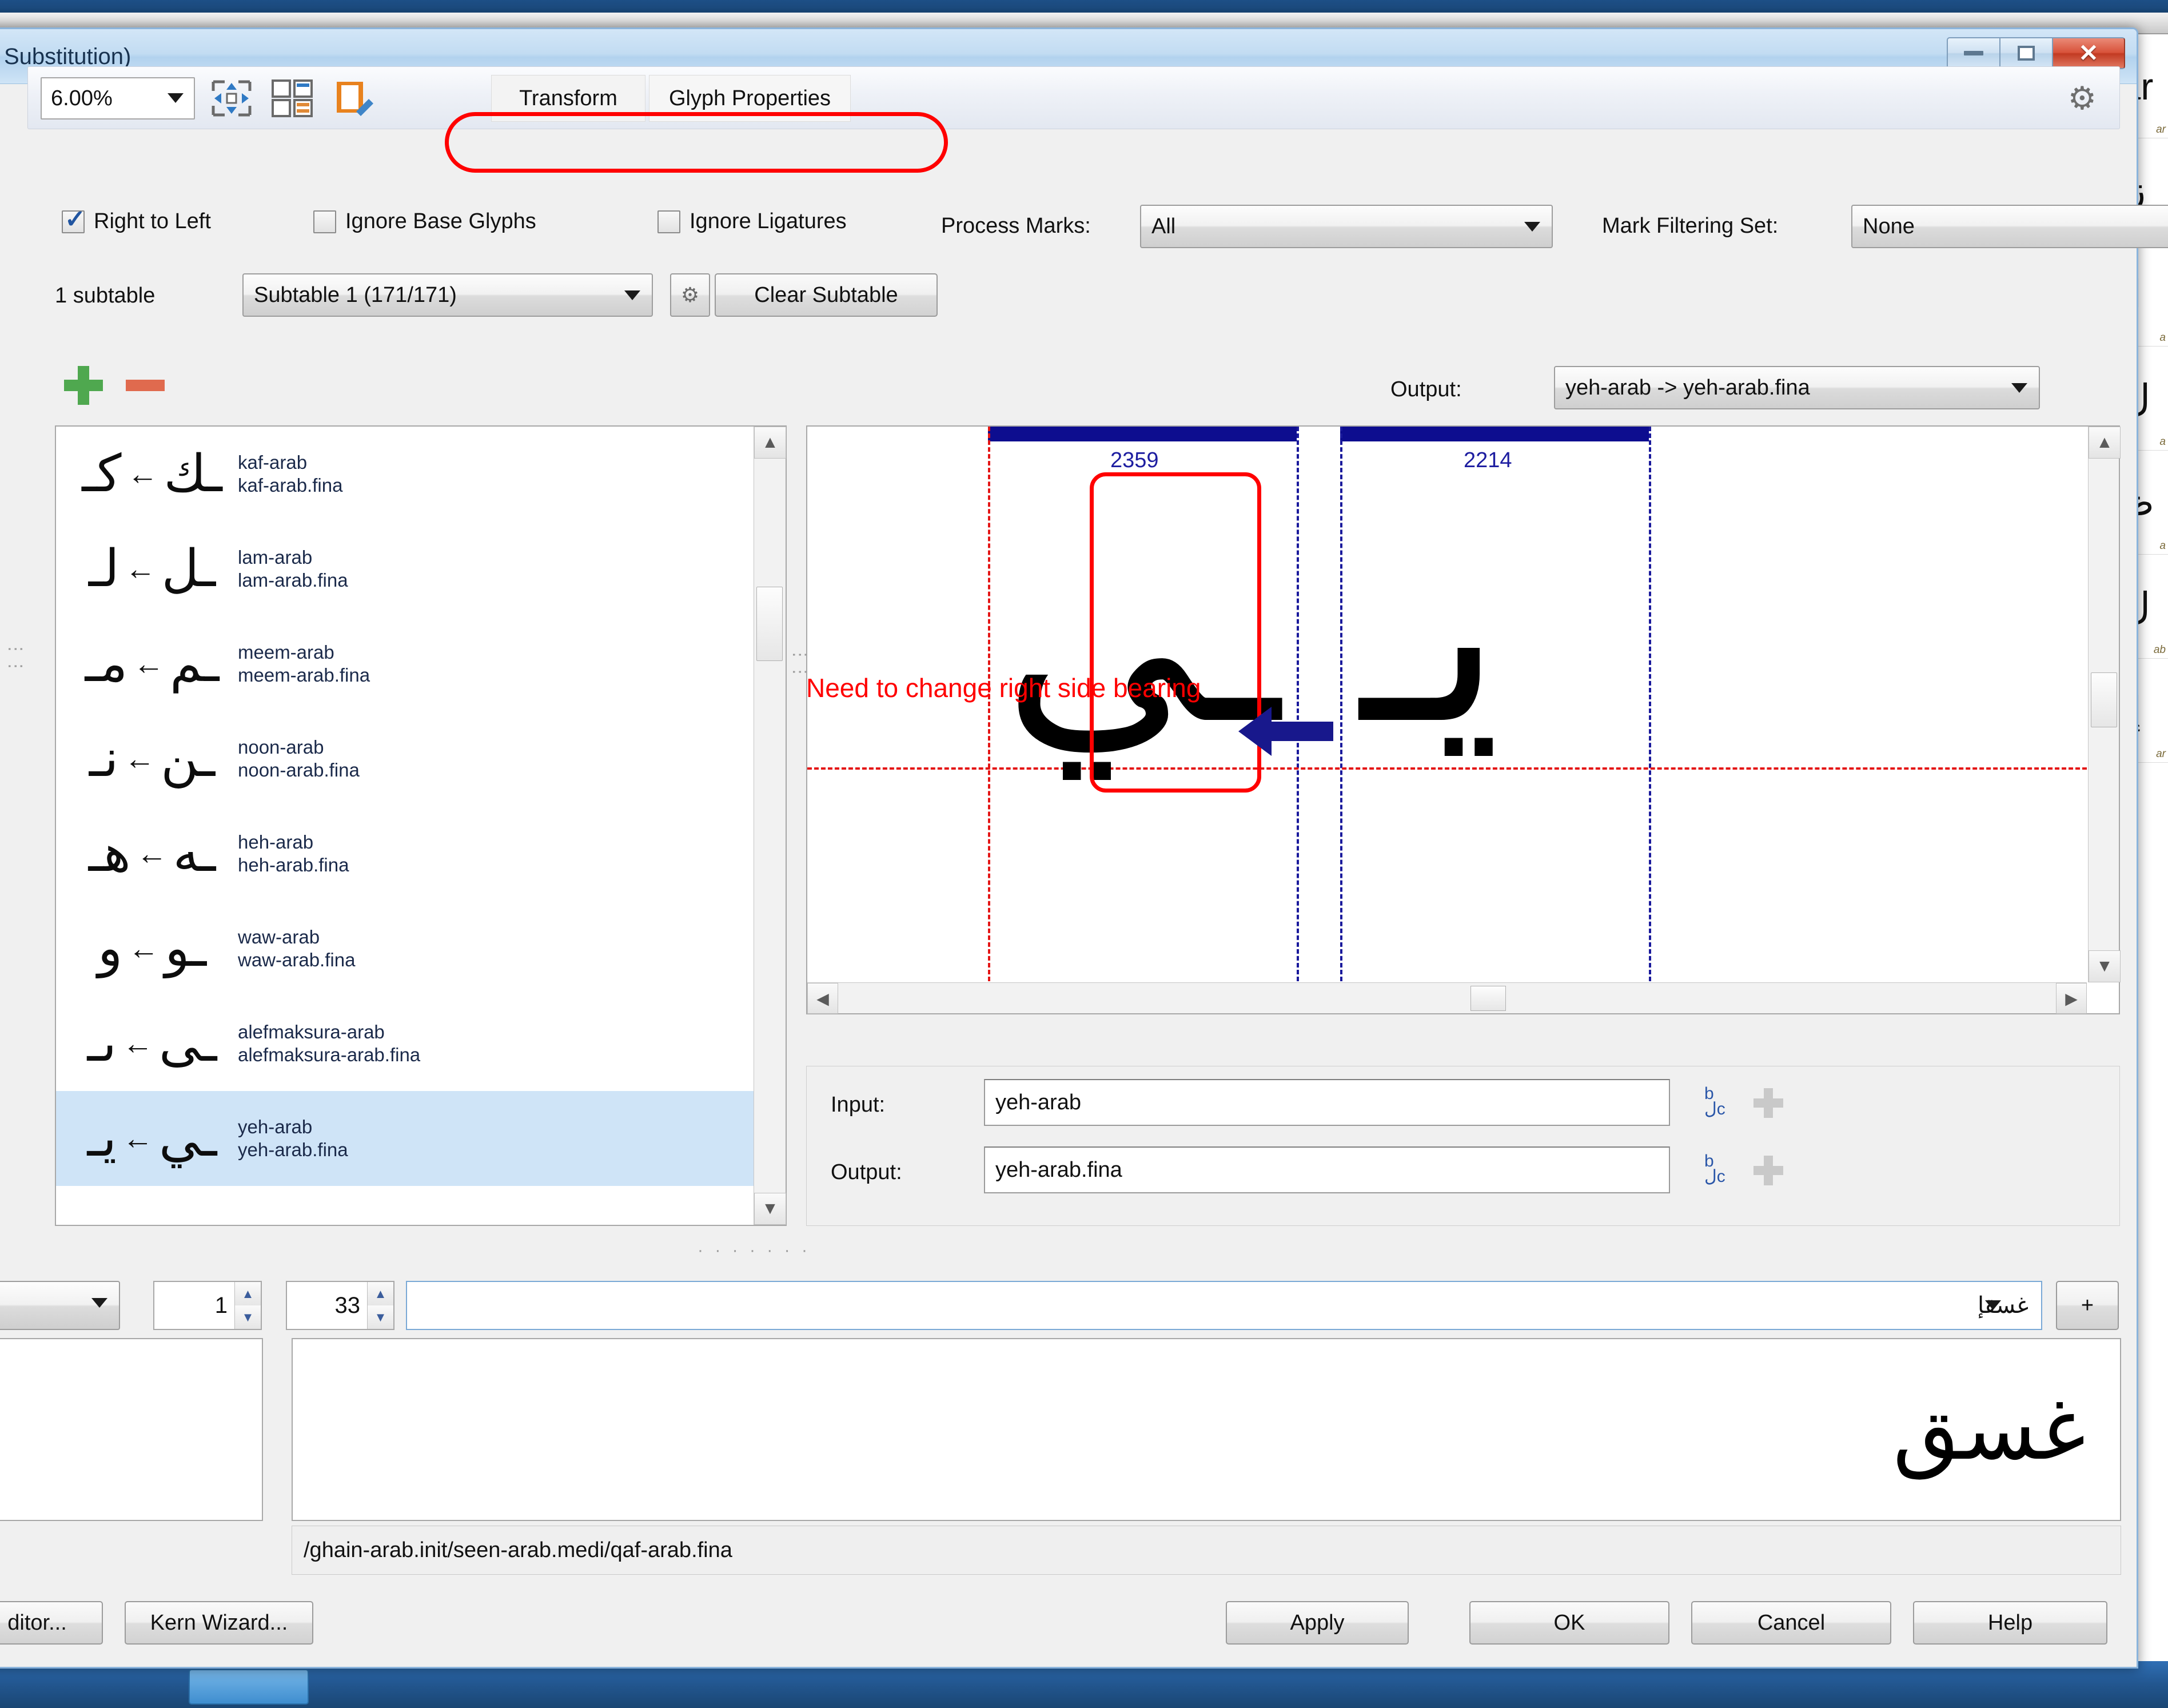 This screenshot has height=1708, width=2168. I want to click on mark-filtering-set-label: Mark Filtering Set:, so click(1690, 226).